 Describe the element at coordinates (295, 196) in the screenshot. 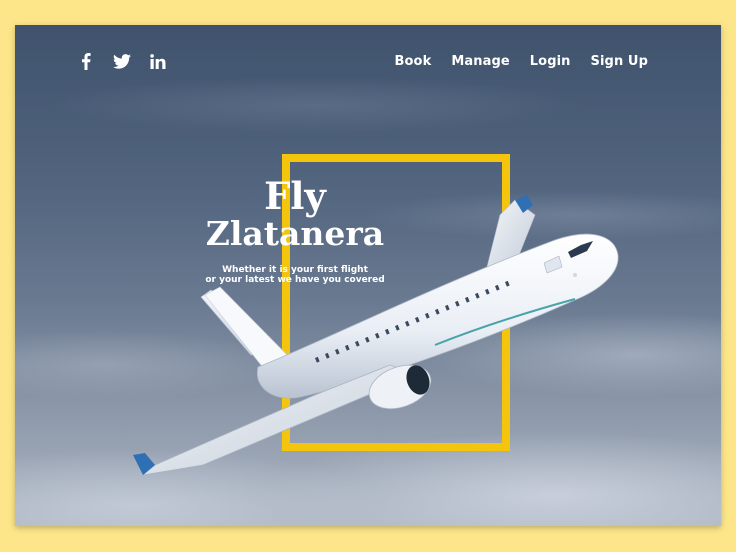

I see `hero-title-line1: Fly` at that location.